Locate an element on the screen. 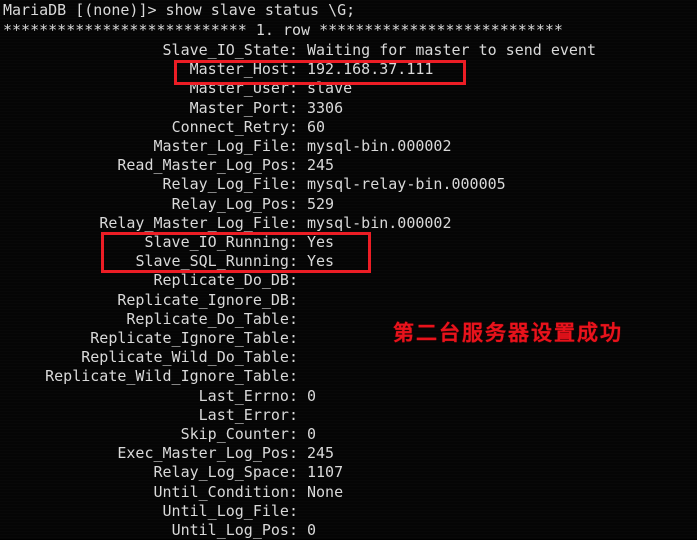  status-row: Relay_Log_Pos: 529 is located at coordinates (348, 204).